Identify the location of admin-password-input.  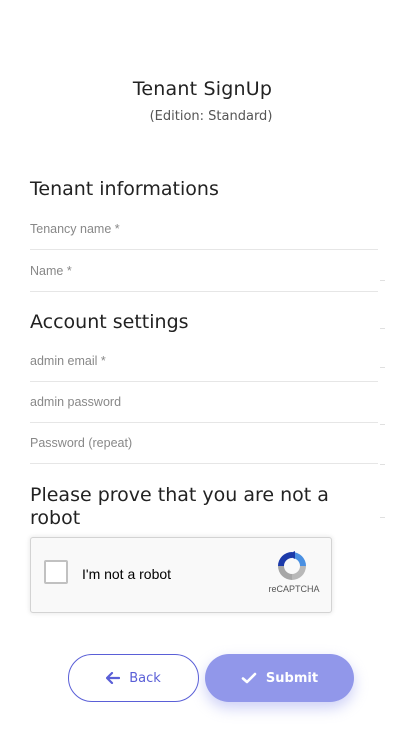
(204, 401).